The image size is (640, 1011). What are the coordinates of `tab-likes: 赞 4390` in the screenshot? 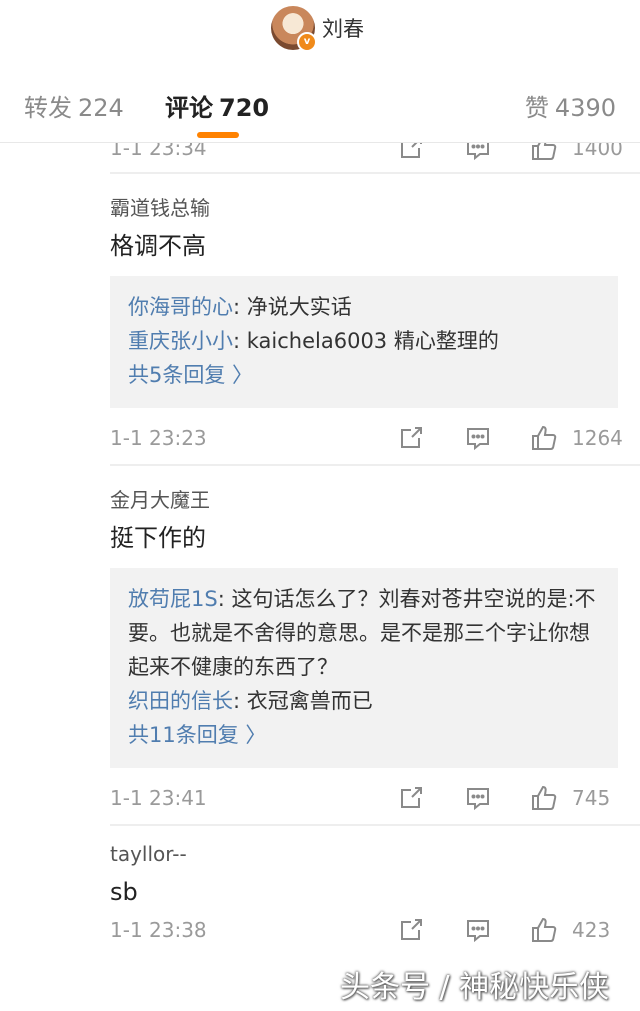 It's located at (570, 105).